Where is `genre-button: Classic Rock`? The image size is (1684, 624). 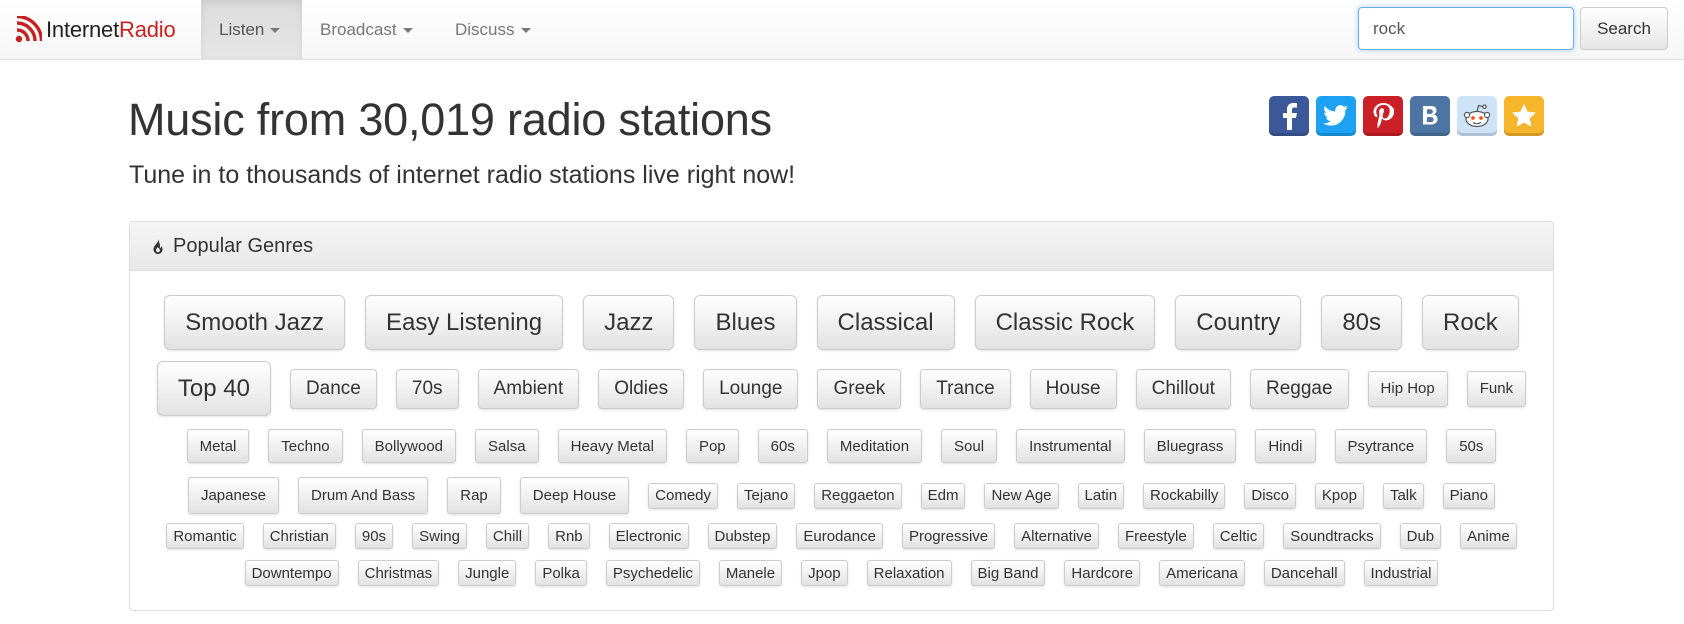
genre-button: Classic Rock is located at coordinates (1065, 322).